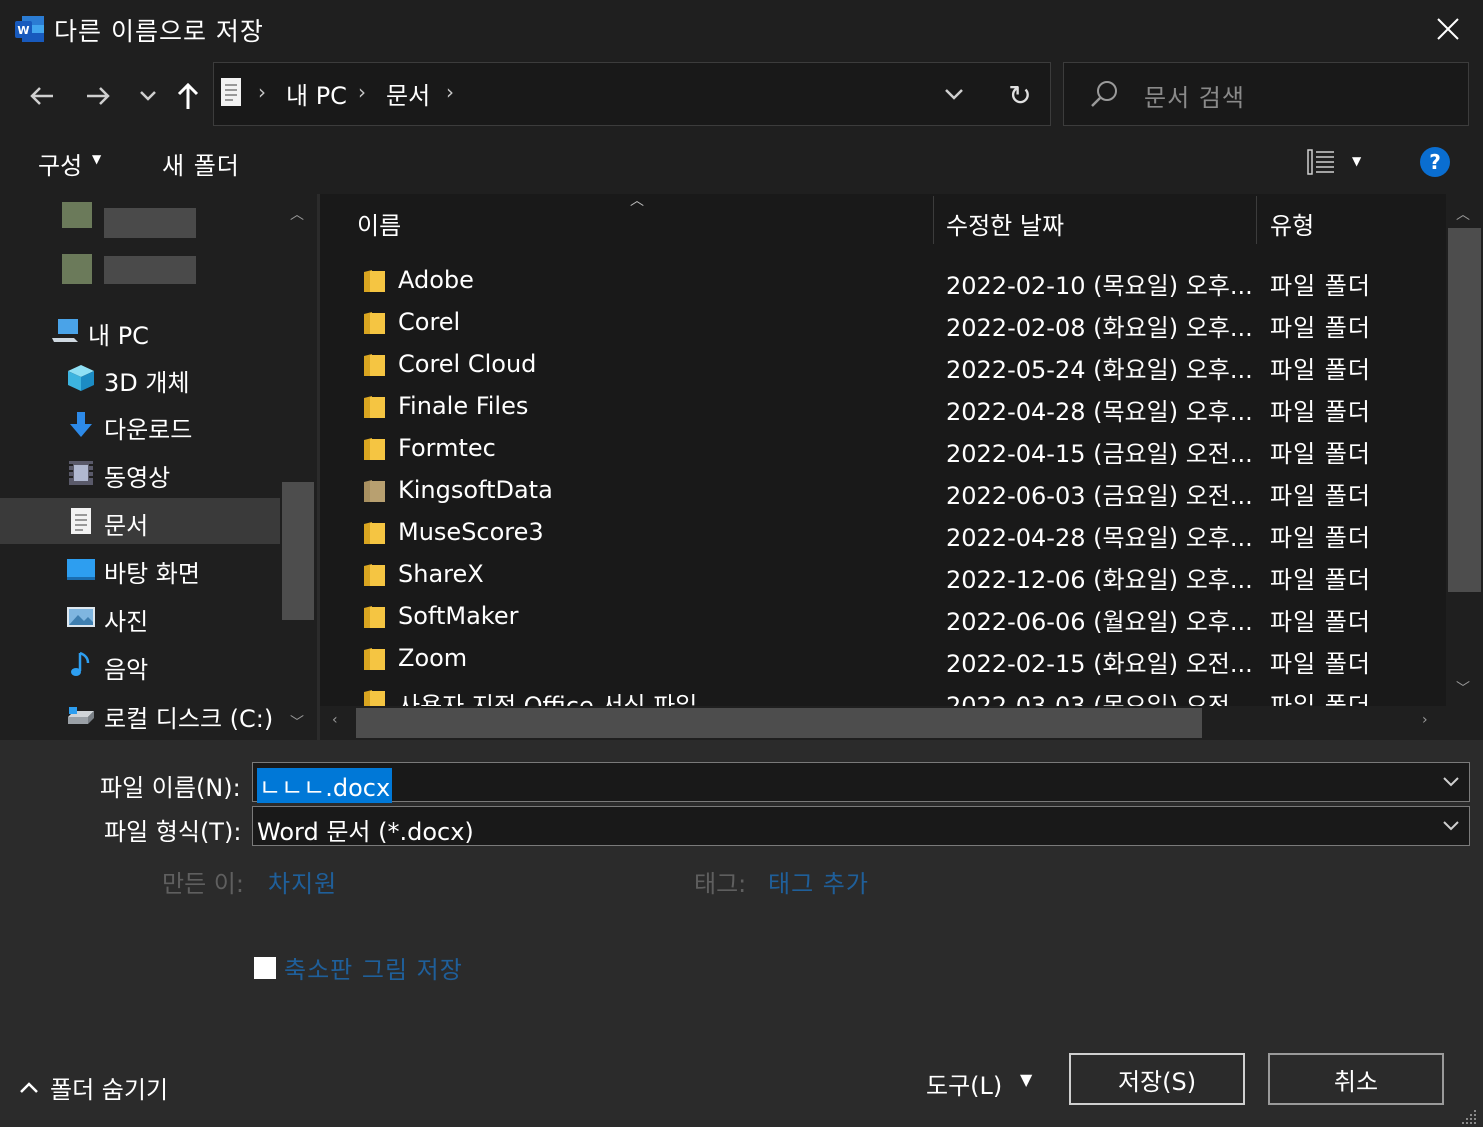  What do you see at coordinates (408, 93) in the screenshot?
I see `breadcrumb-item-documents: 문서` at bounding box center [408, 93].